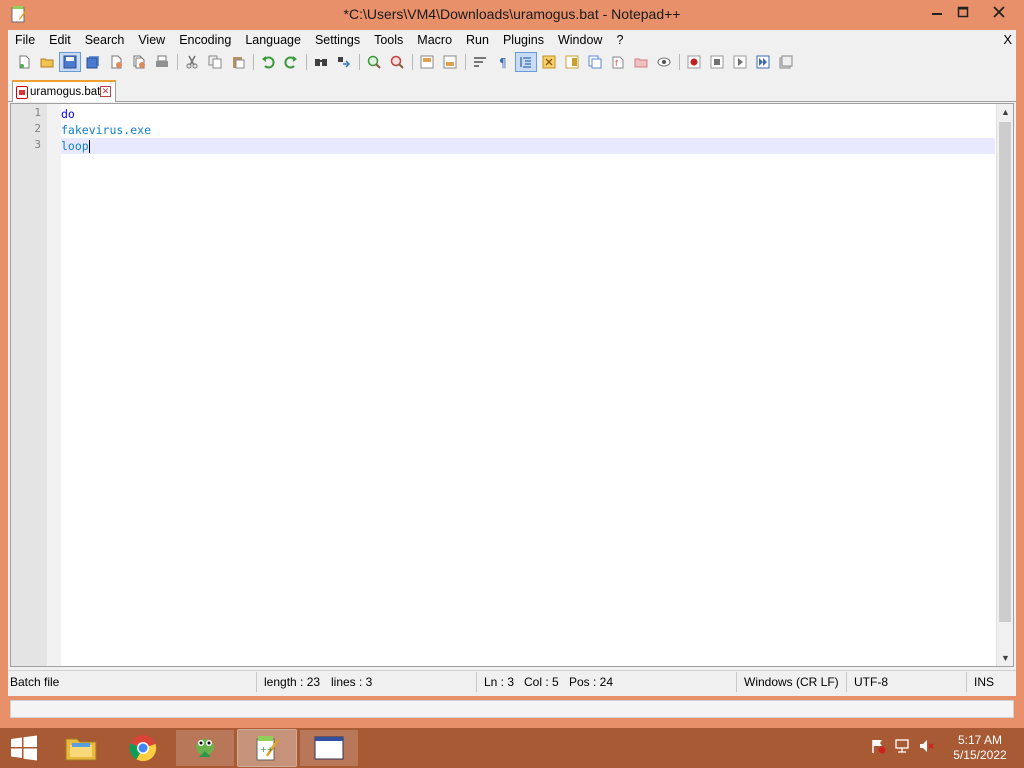 Image resolution: width=1024 pixels, height=768 pixels. What do you see at coordinates (984, 682) in the screenshot?
I see `status-insert-mode: INS` at bounding box center [984, 682].